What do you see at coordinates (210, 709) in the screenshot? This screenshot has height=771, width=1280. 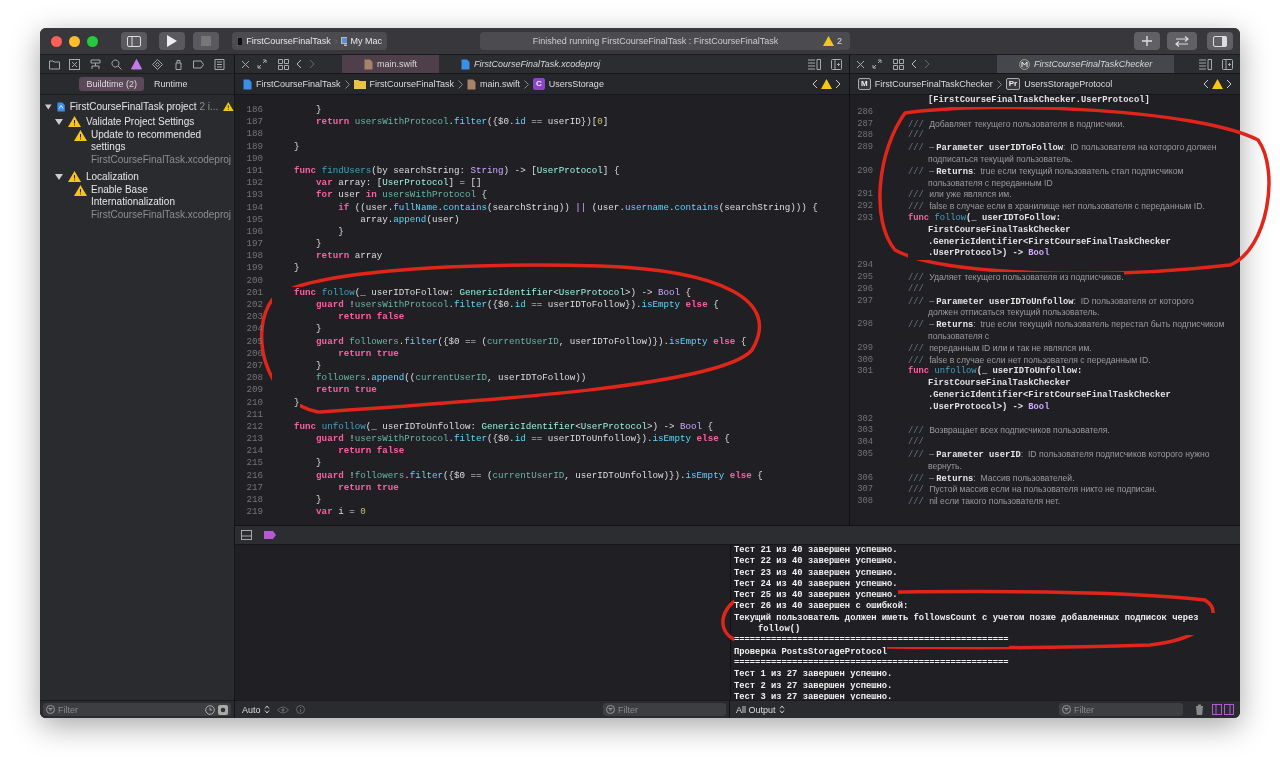 I see `clock-icon` at bounding box center [210, 709].